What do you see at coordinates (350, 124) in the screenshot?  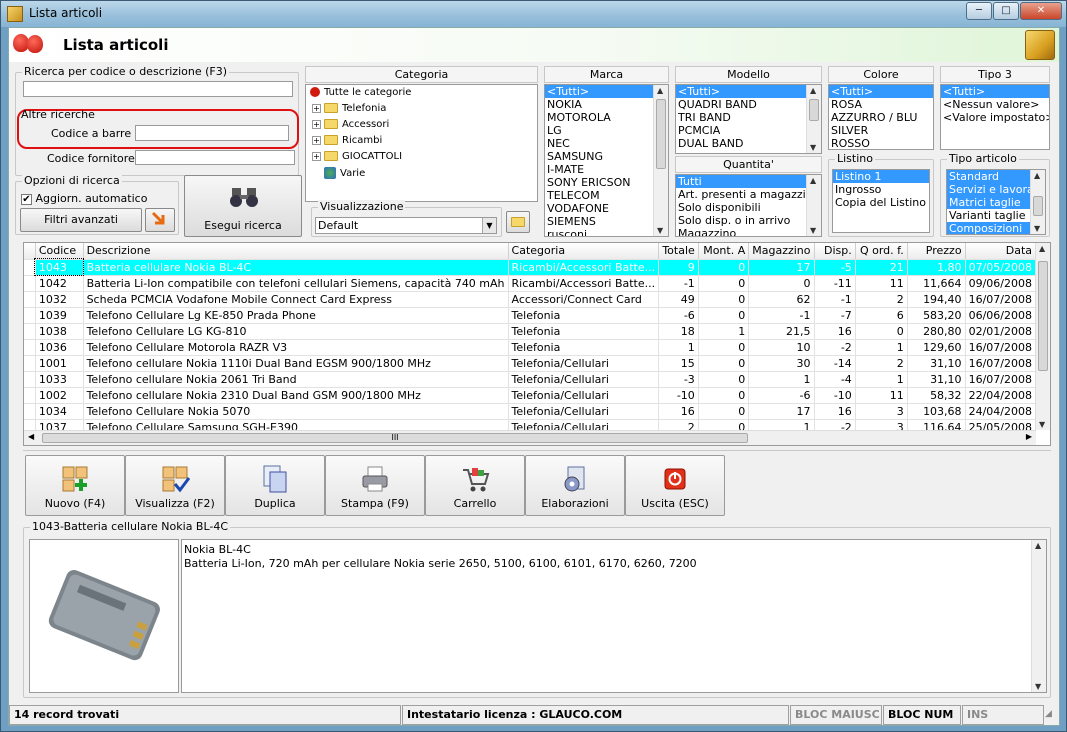 I see `tree-node-accessori: + Accessori` at bounding box center [350, 124].